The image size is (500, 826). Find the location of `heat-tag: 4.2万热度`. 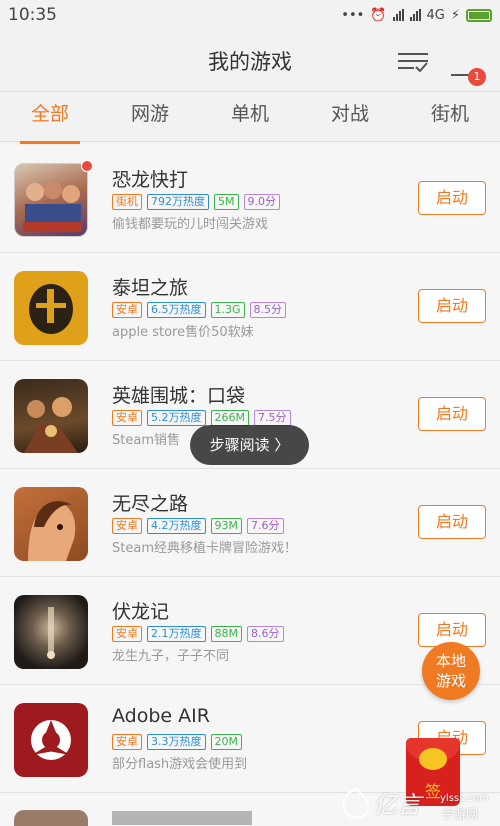

heat-tag: 4.2万热度 is located at coordinates (176, 526).